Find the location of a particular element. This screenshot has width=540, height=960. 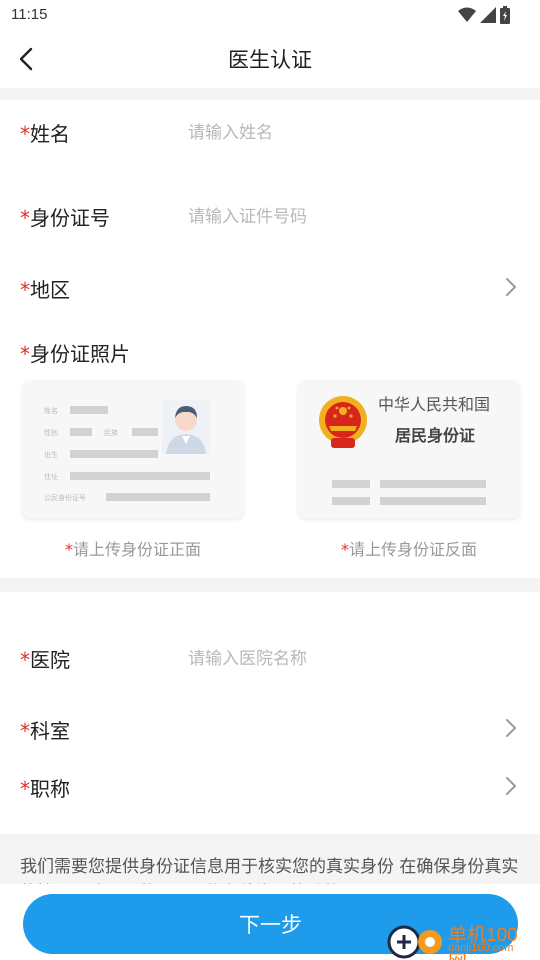

svg-text: 姓名 is located at coordinates (51, 410).